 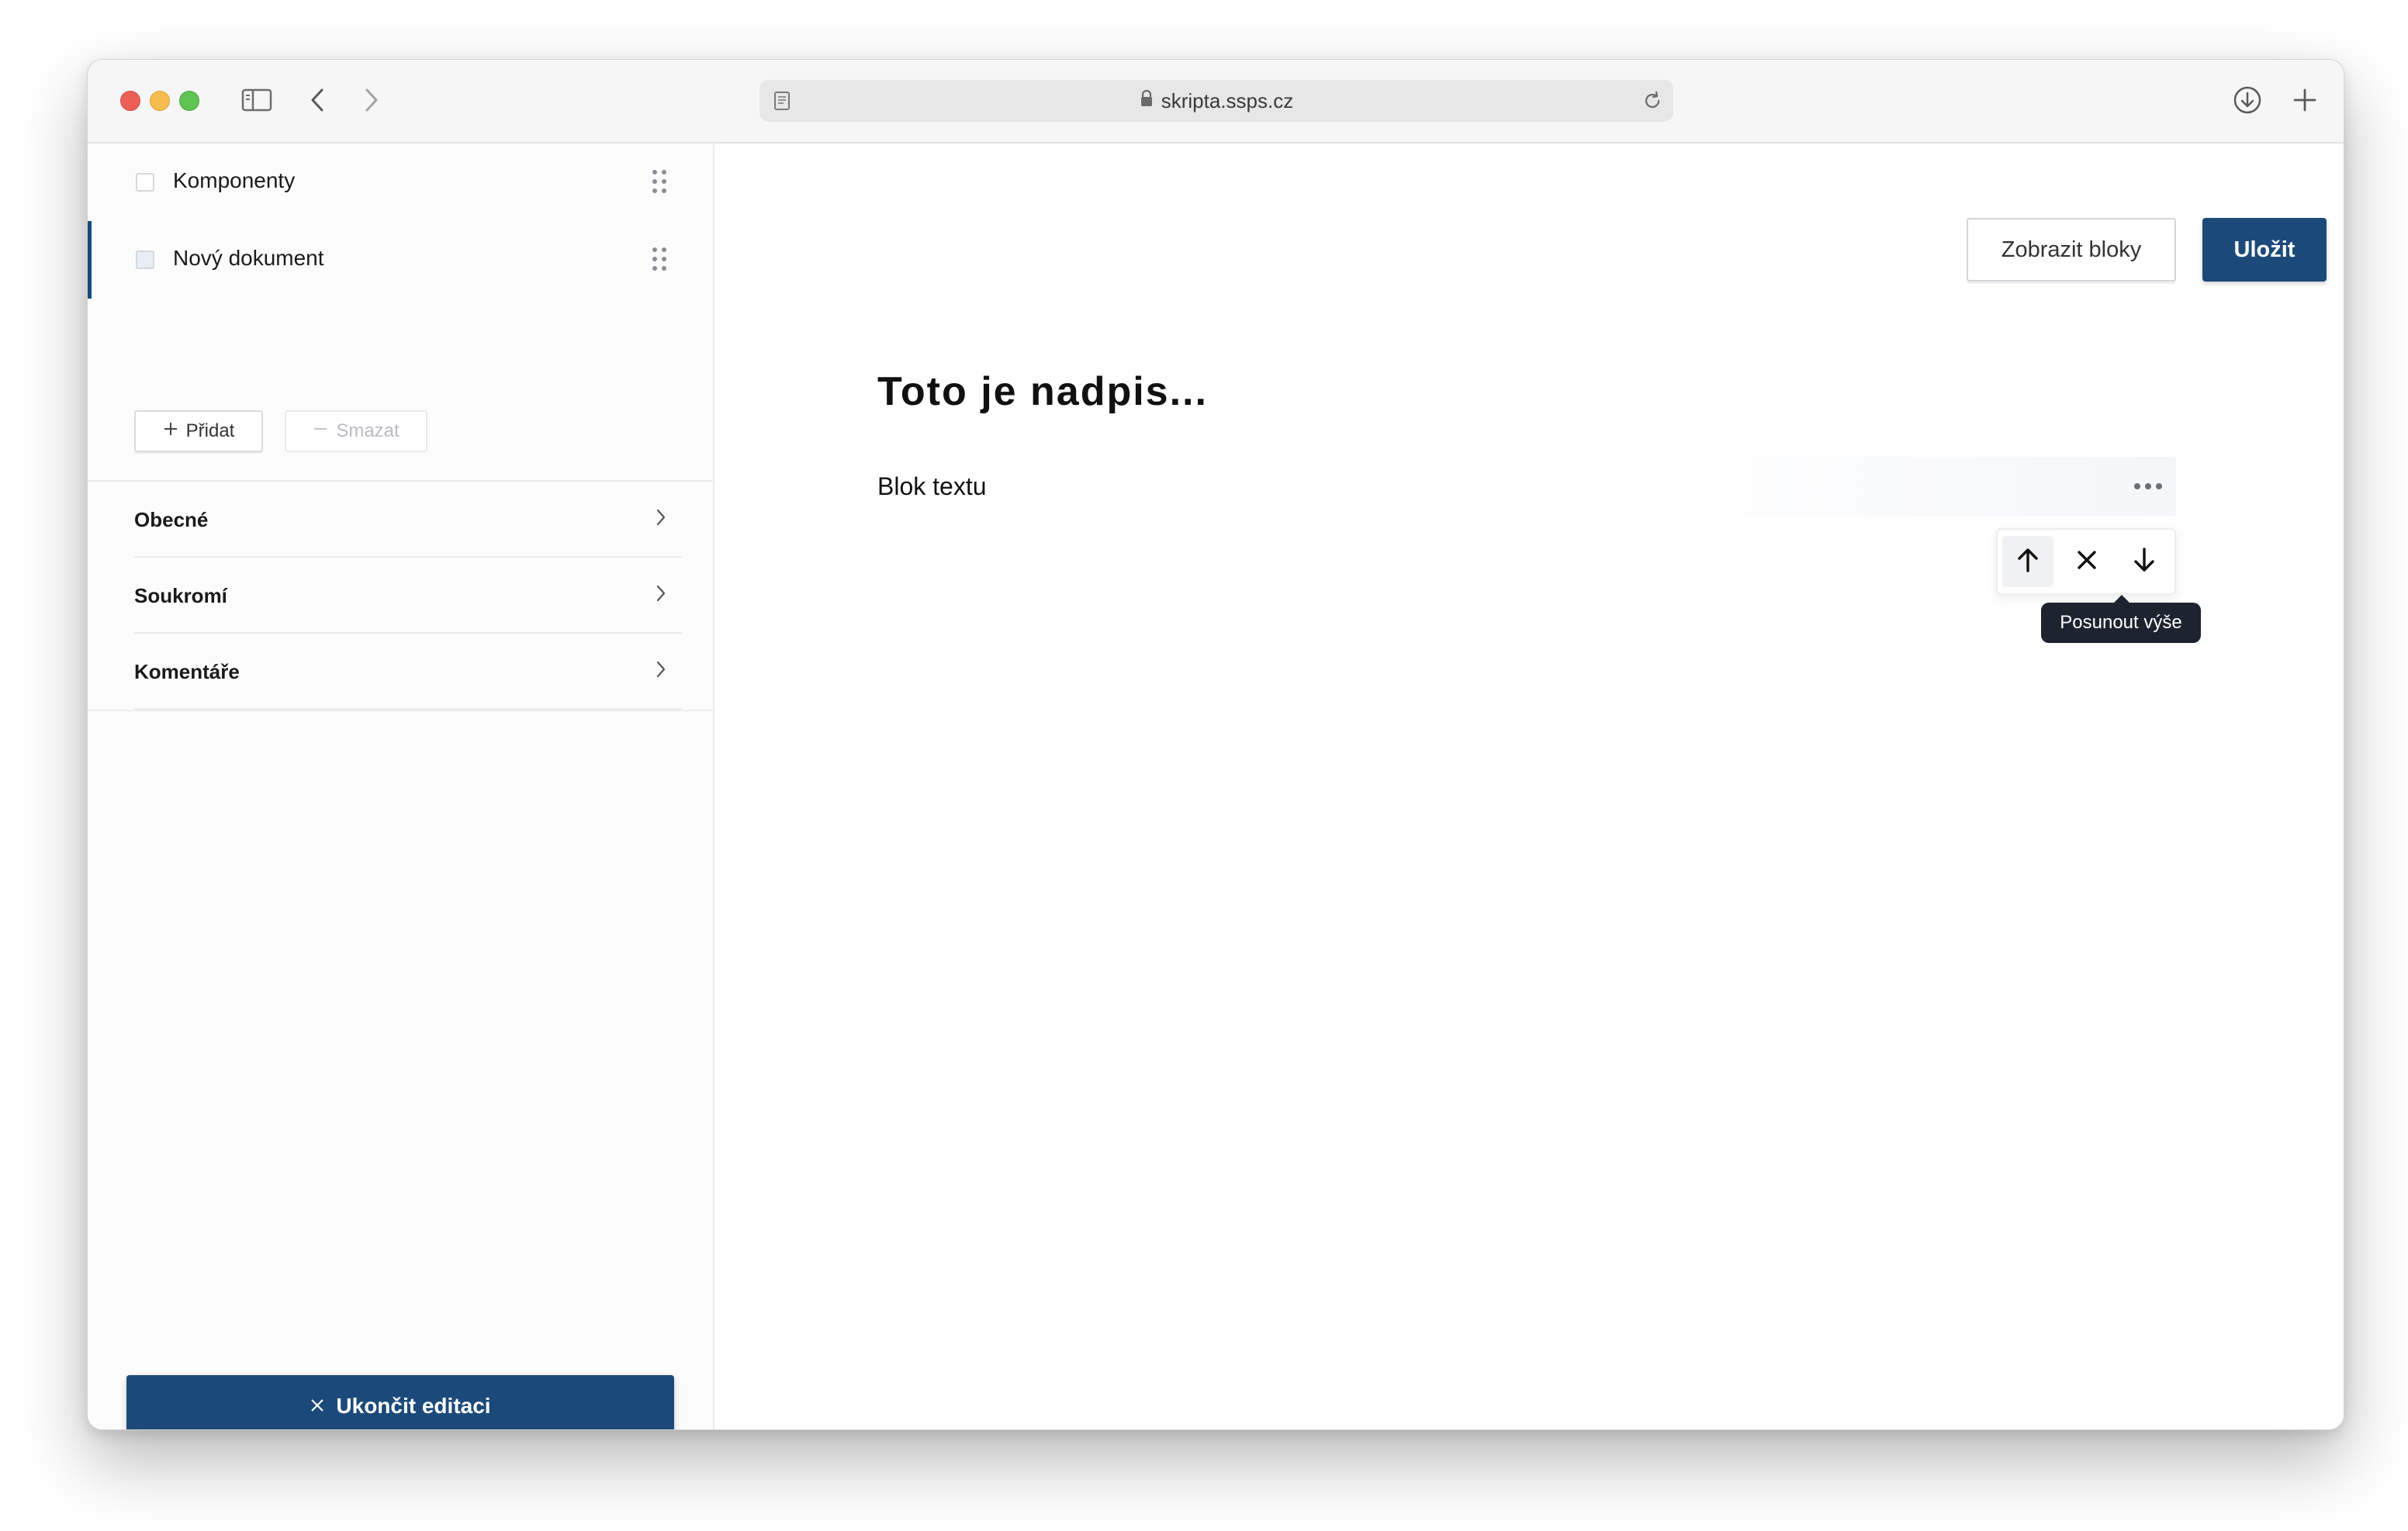 I want to click on arrow-down-icon, so click(x=2144, y=562).